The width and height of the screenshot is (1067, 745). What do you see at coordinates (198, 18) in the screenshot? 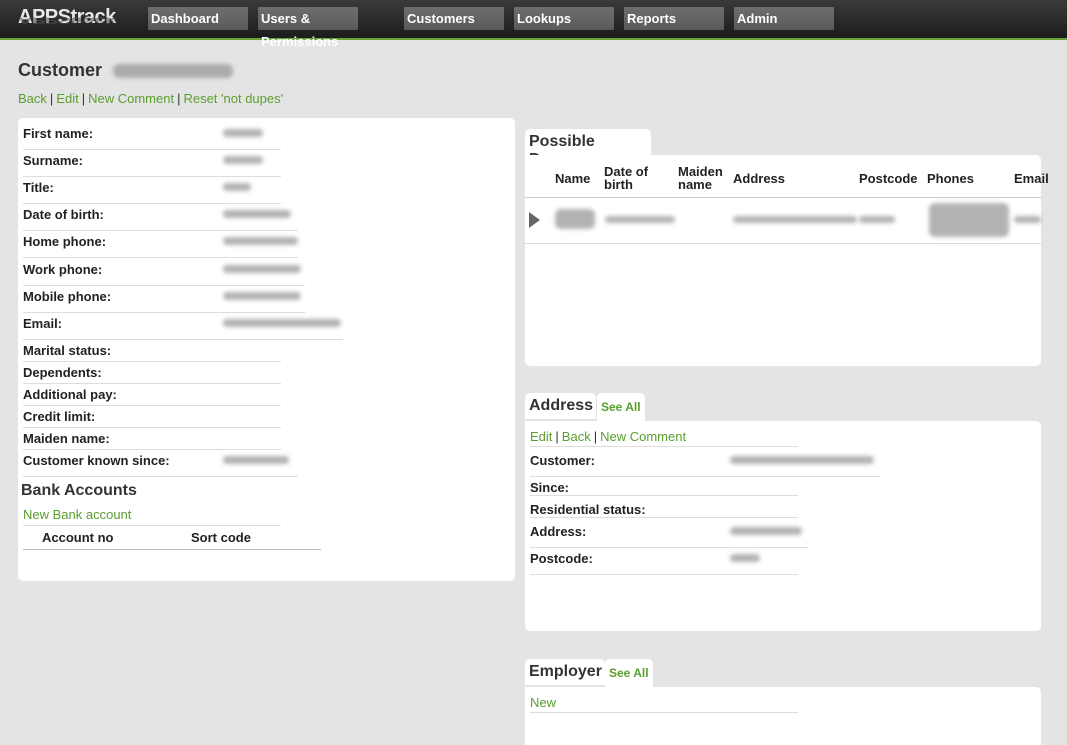
I see `nav-tab-dashboard: Dashboard` at bounding box center [198, 18].